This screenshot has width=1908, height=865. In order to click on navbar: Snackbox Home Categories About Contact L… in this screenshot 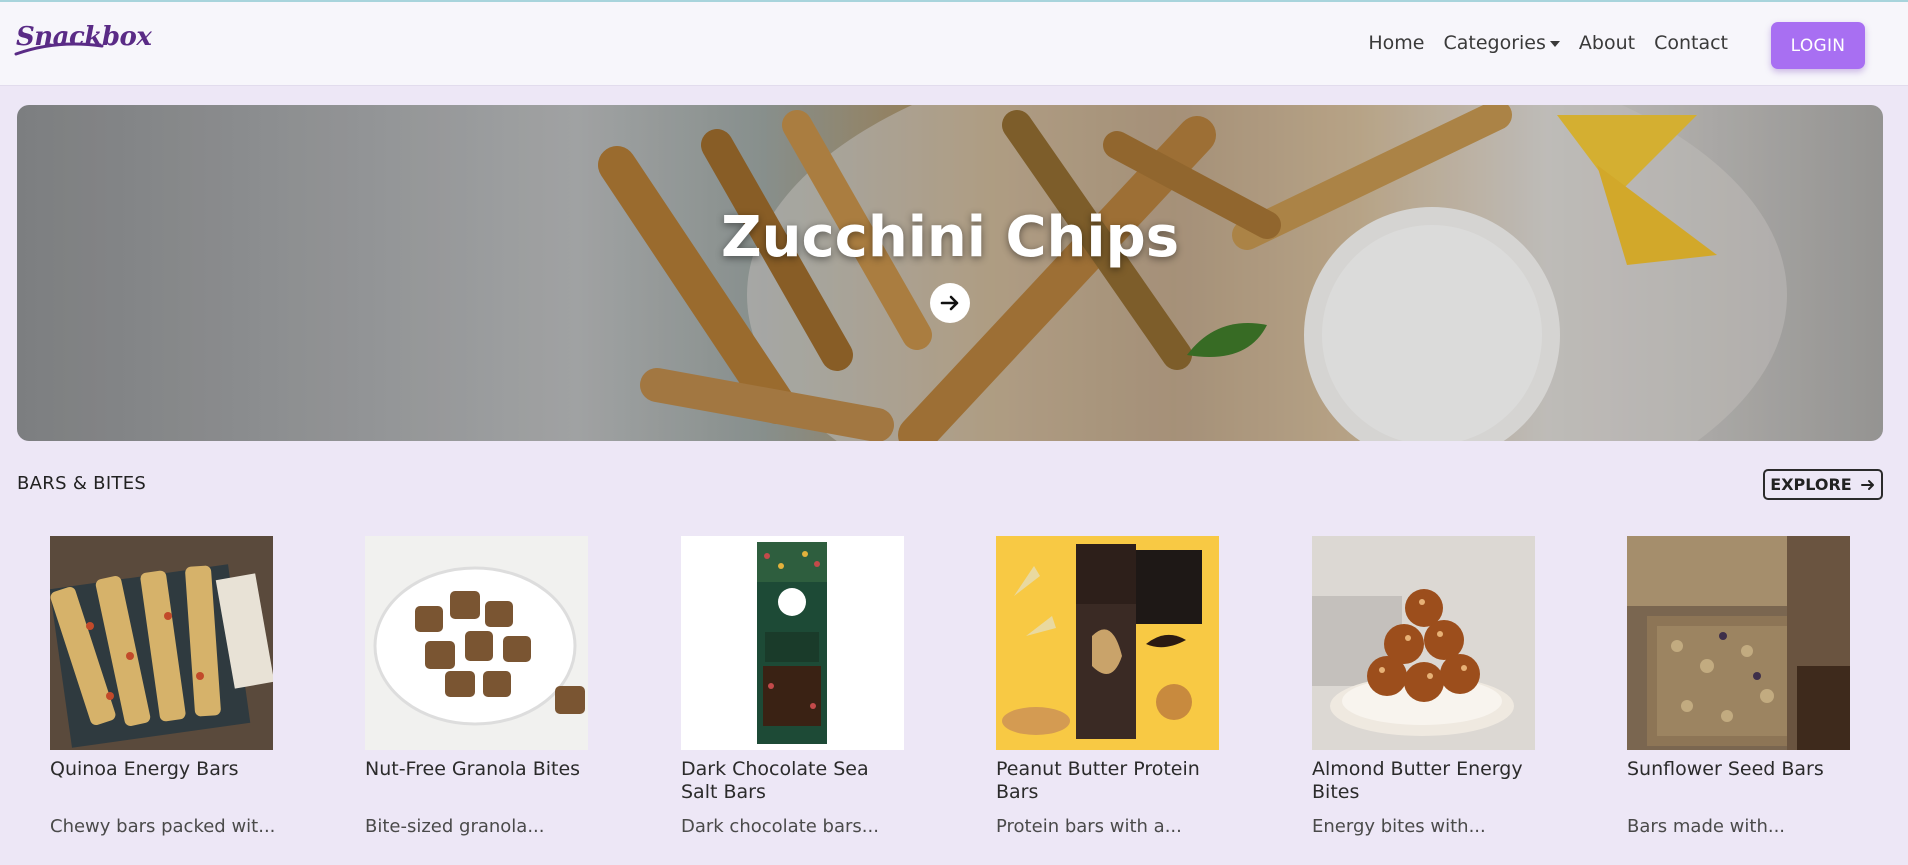, I will do `click(954, 44)`.